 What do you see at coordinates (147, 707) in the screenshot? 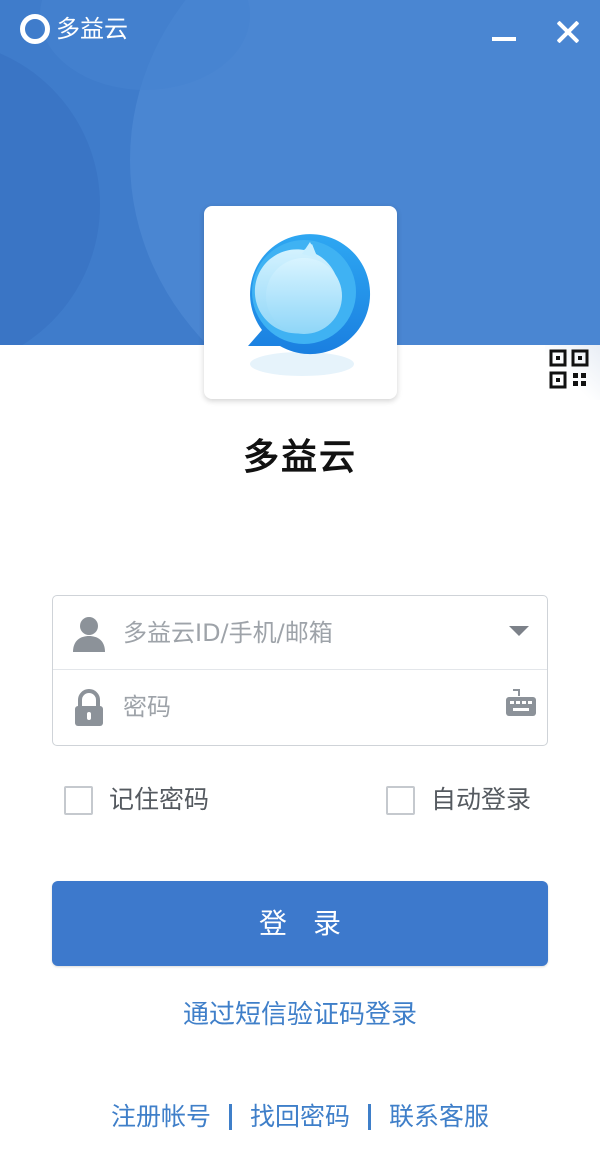
I see `password-placeholder: 密码` at bounding box center [147, 707].